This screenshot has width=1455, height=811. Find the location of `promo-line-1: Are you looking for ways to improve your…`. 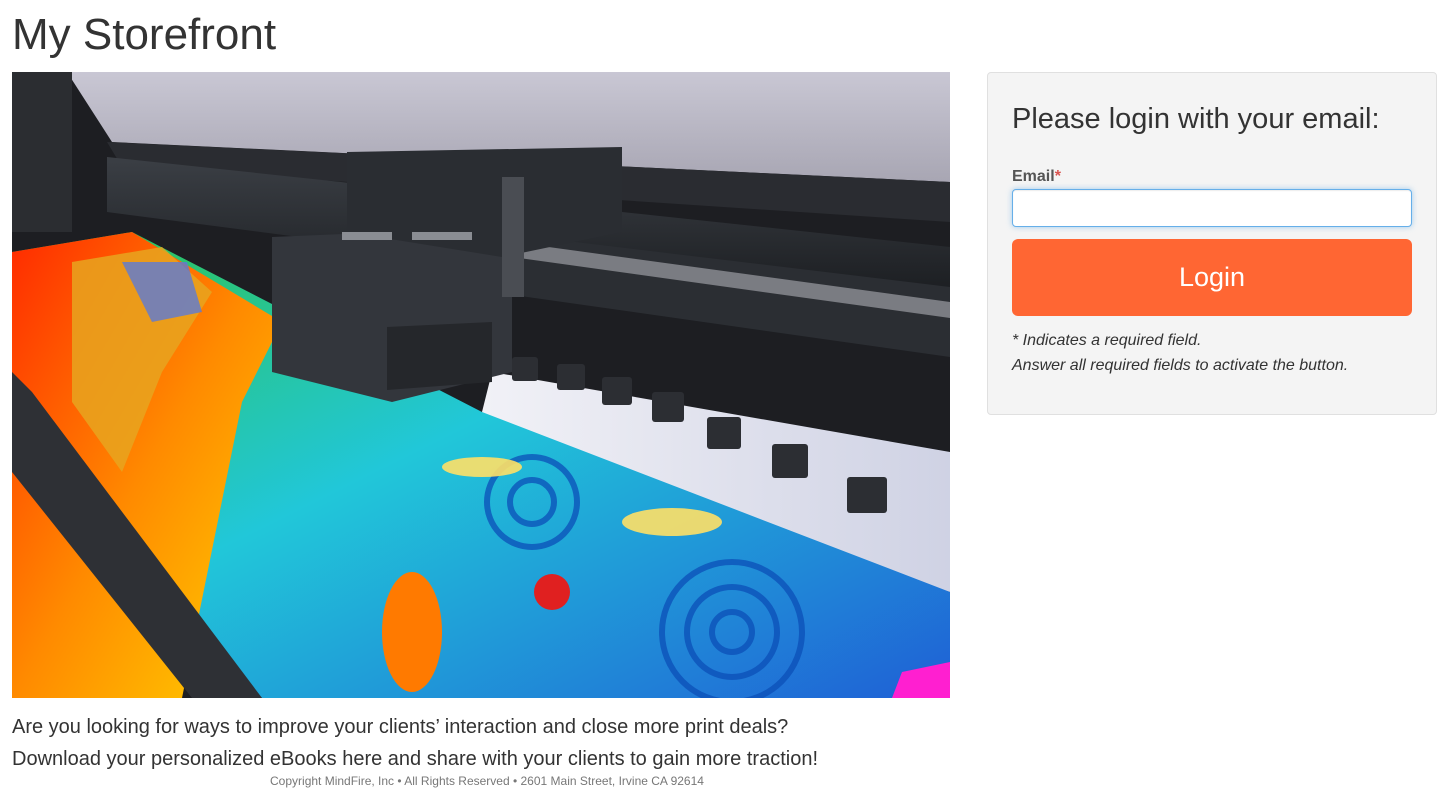

promo-line-1: Are you looking for ways to improve your… is located at coordinates (400, 727).